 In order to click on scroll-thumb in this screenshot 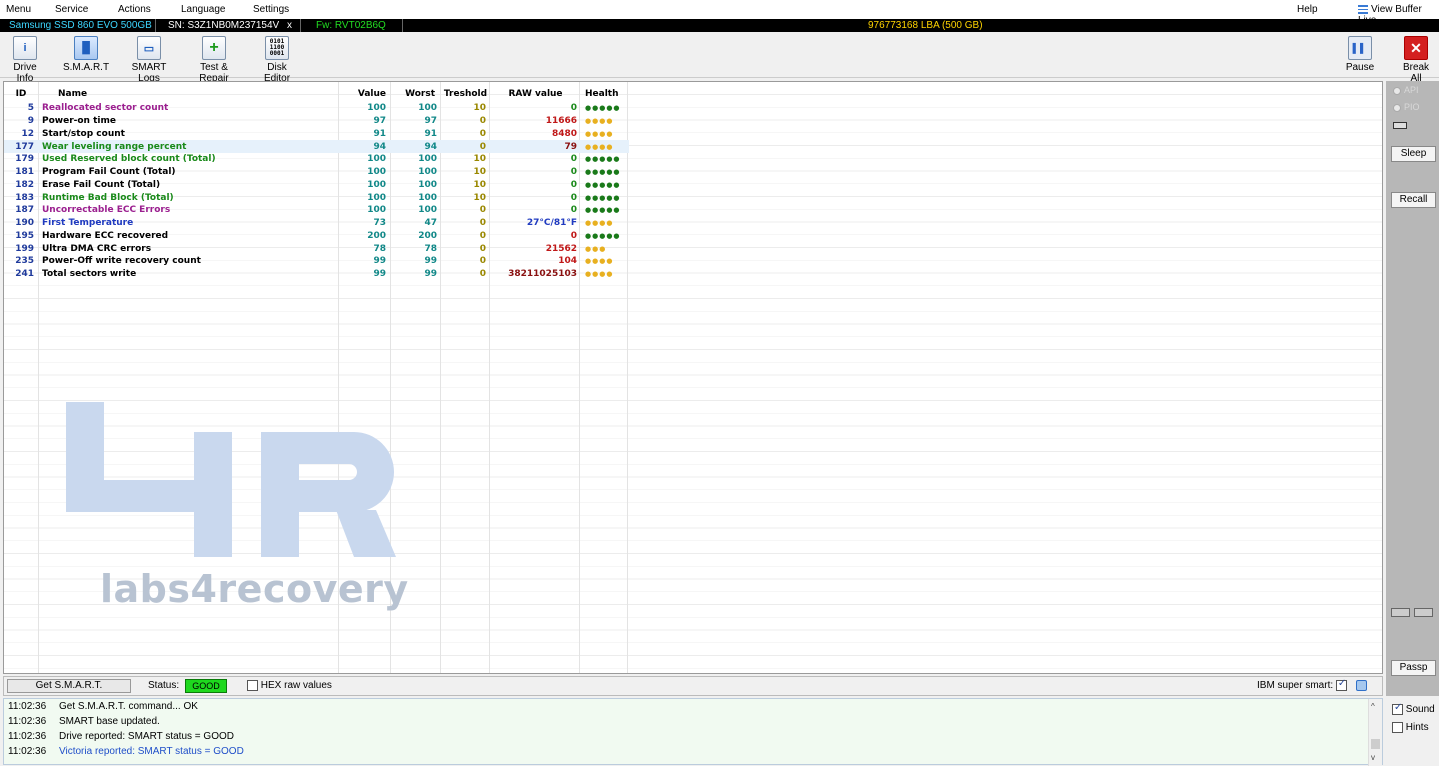, I will do `click(1375, 744)`.